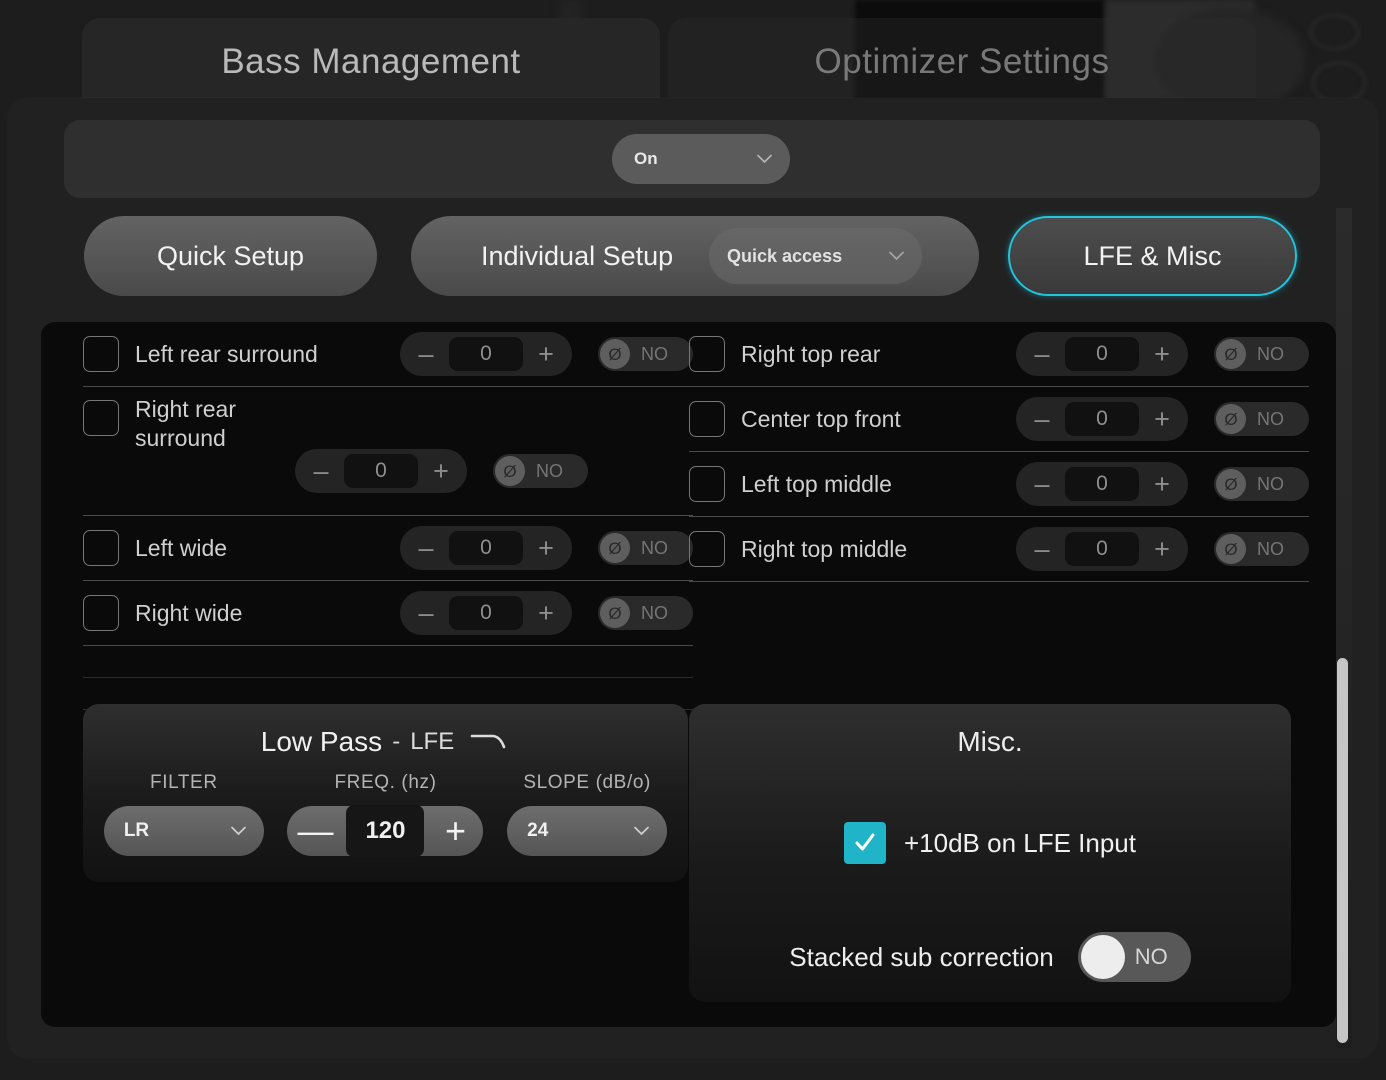  What do you see at coordinates (646, 158) in the screenshot?
I see `power-select-value: On` at bounding box center [646, 158].